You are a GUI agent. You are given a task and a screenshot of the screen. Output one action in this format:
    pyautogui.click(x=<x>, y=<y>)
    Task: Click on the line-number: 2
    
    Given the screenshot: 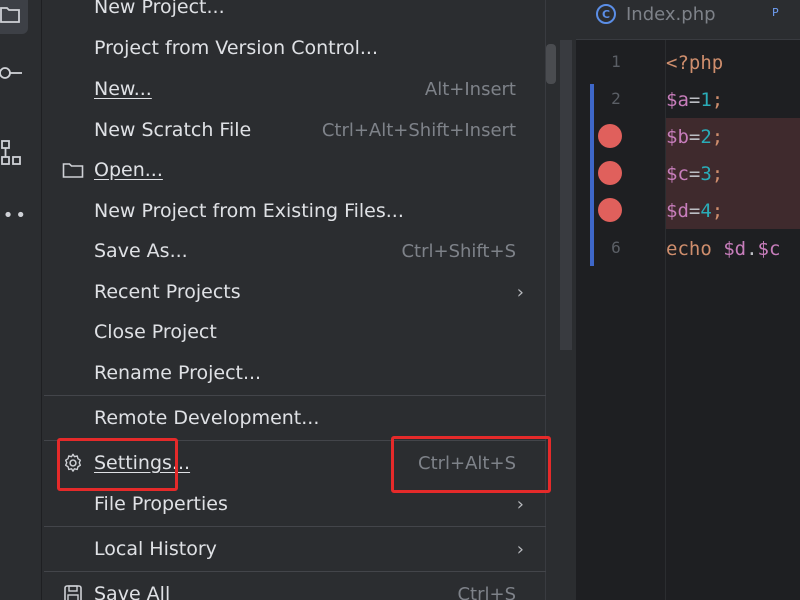 What is the action you would take?
    pyautogui.click(x=616, y=98)
    